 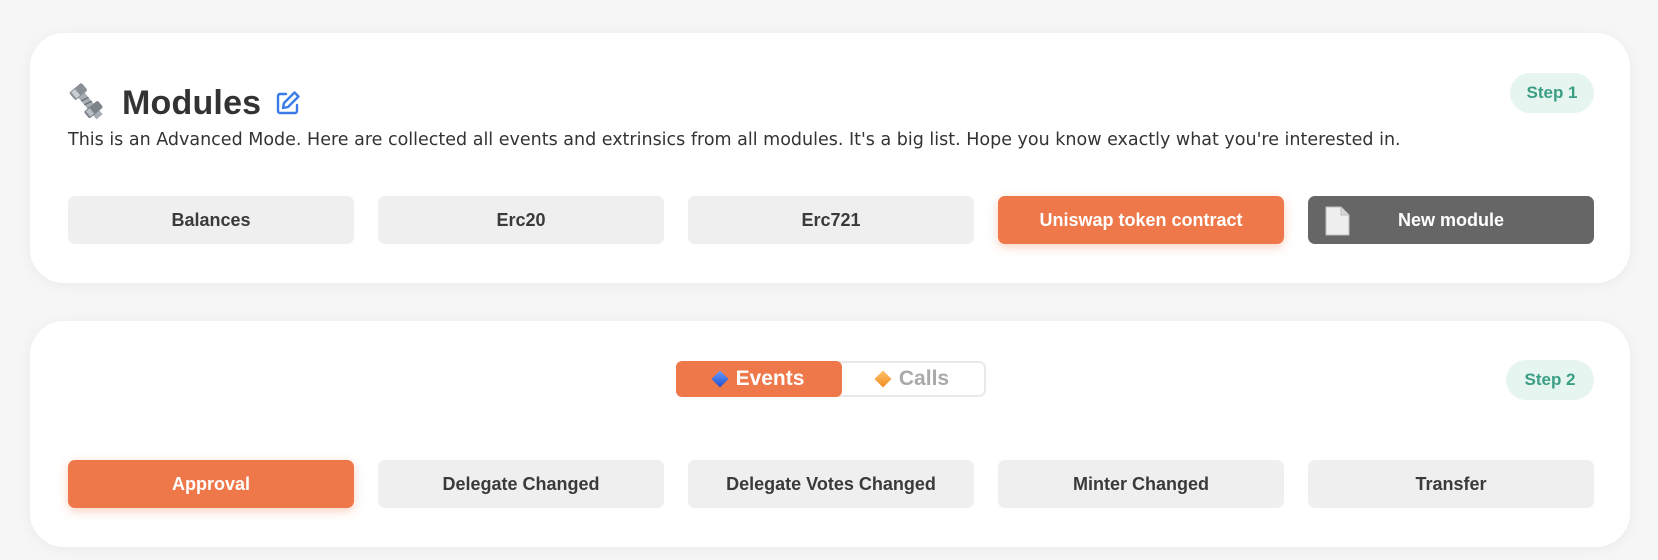 What do you see at coordinates (211, 220) in the screenshot?
I see `module-button-balances: Balances` at bounding box center [211, 220].